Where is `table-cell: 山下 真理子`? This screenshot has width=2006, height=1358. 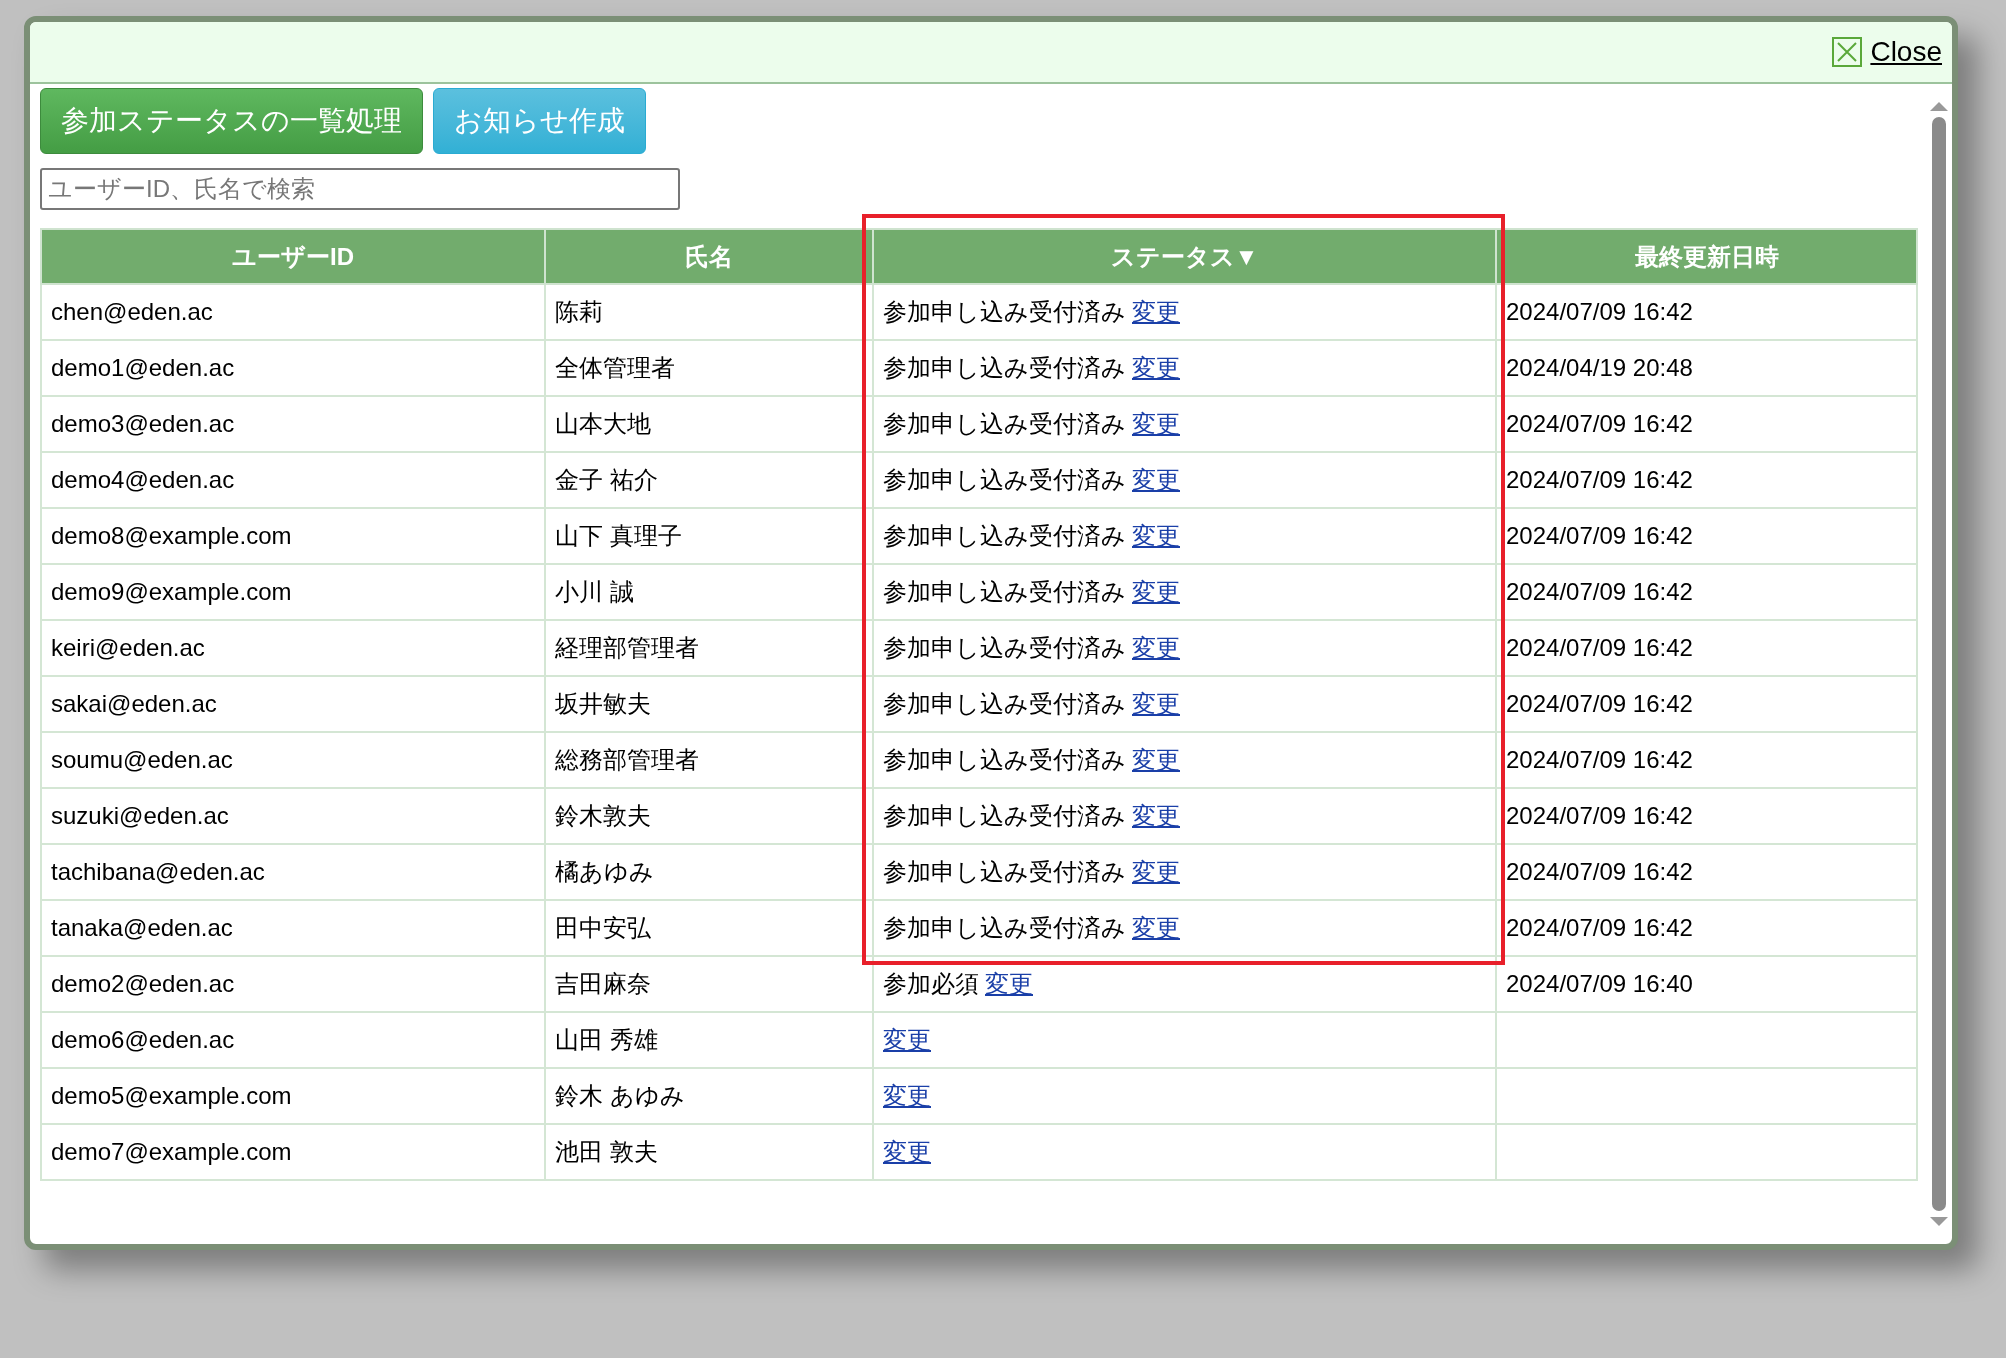 table-cell: 山下 真理子 is located at coordinates (709, 536).